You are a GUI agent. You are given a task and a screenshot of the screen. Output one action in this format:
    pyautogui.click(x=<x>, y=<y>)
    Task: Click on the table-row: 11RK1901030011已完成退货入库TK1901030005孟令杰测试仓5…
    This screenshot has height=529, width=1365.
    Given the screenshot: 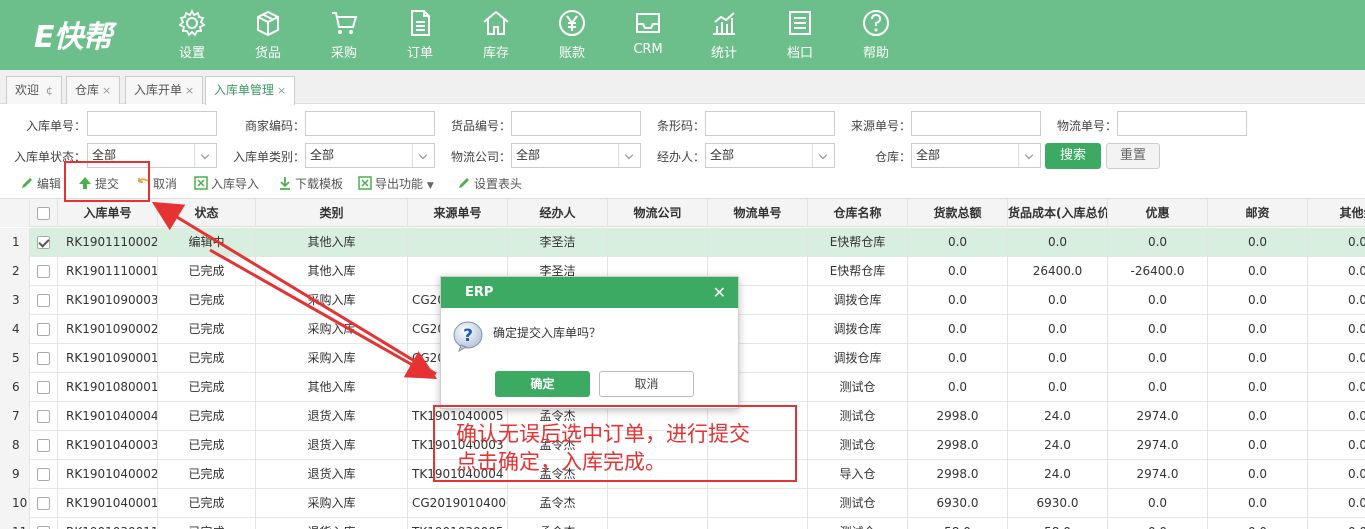 What is the action you would take?
    pyautogui.click(x=682, y=523)
    